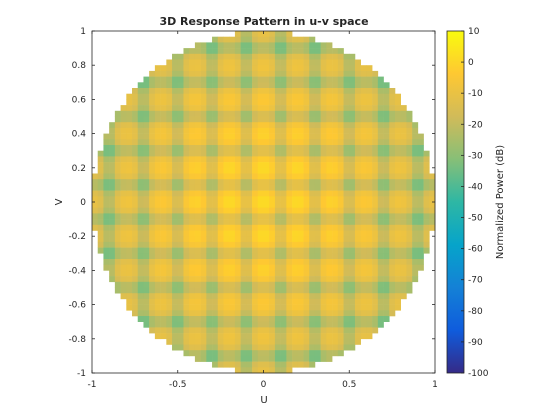 The image size is (560, 420). What do you see at coordinates (77, 271) in the screenshot?
I see `y-tick-label: -0.4` at bounding box center [77, 271].